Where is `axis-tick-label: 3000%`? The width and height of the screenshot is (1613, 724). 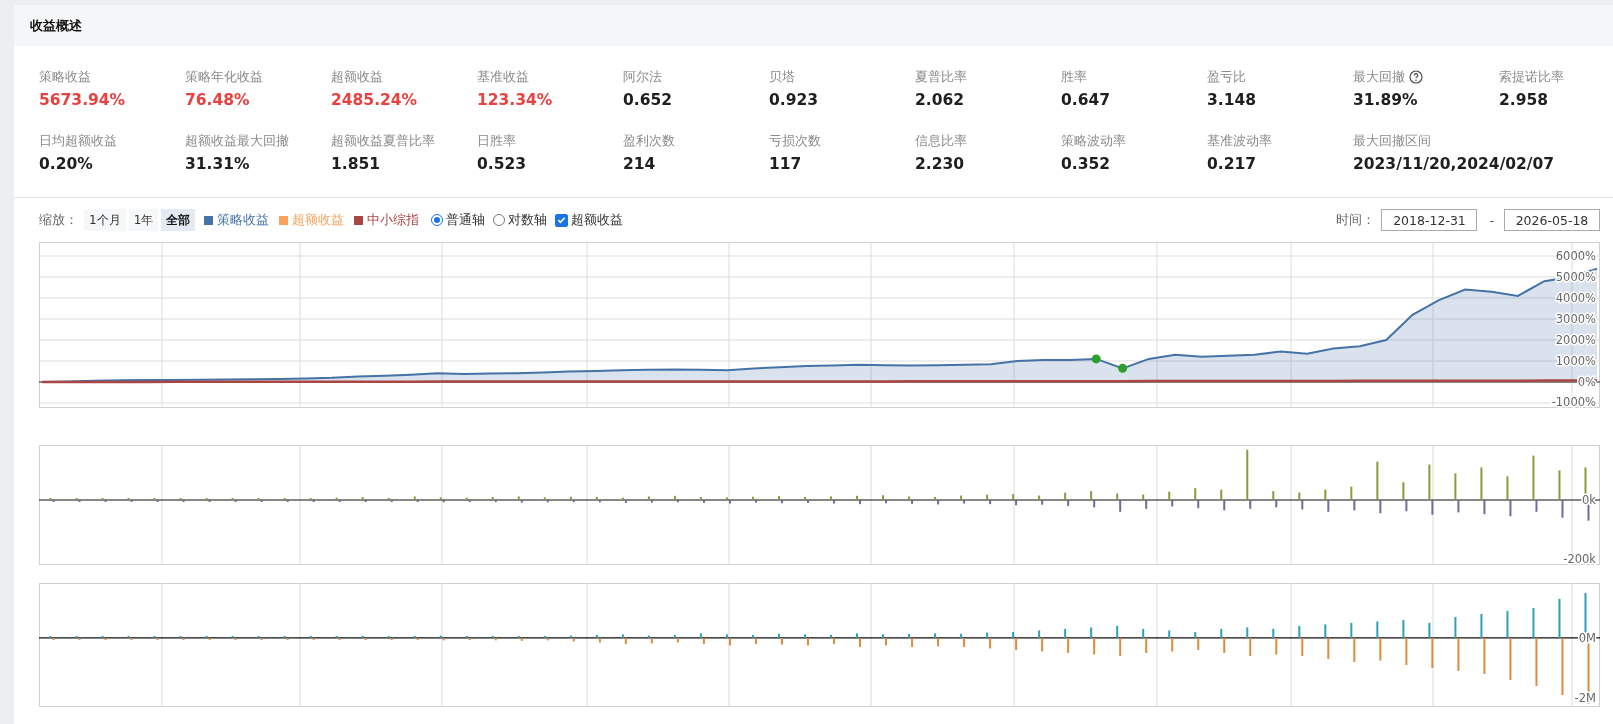
axis-tick-label: 3000% is located at coordinates (1575, 319).